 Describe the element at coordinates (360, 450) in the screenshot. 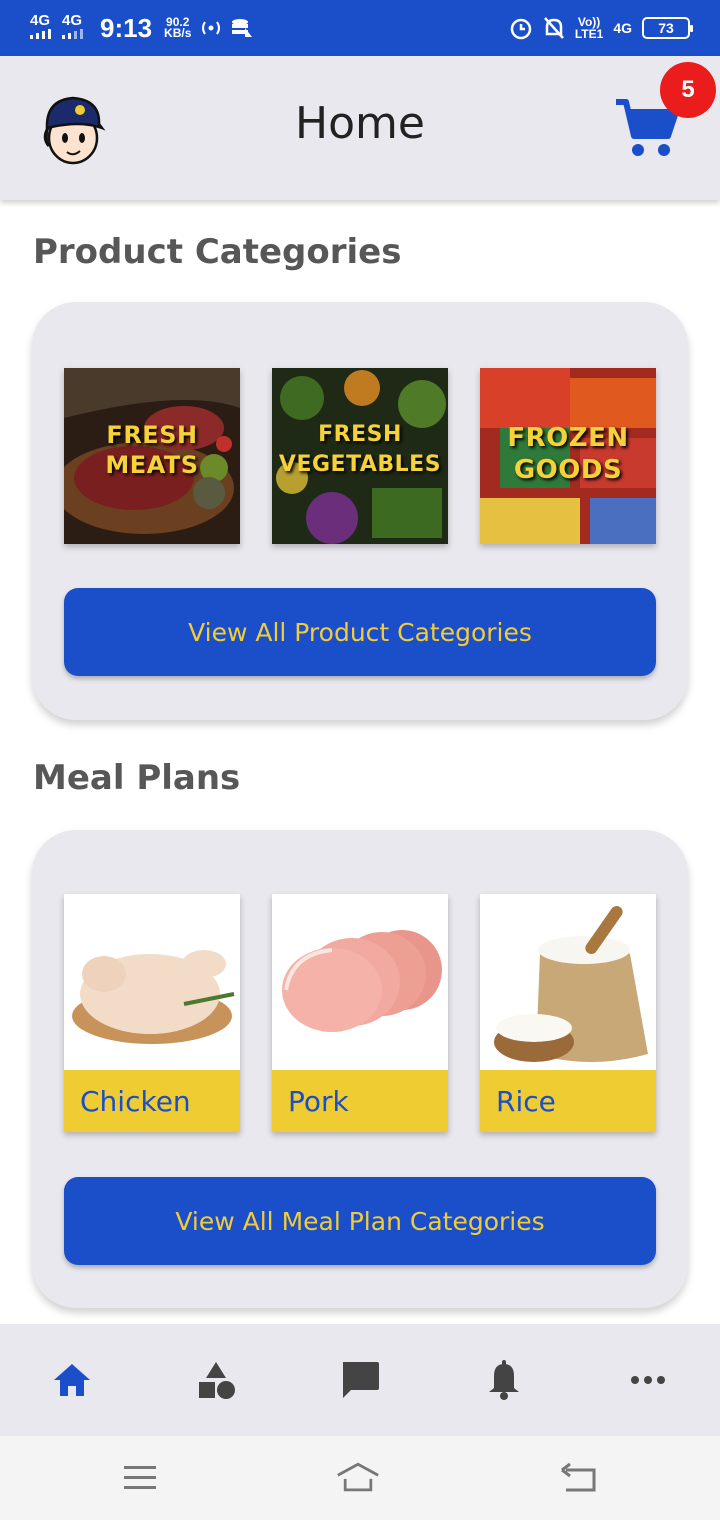

I see `fresh-vegetables-label: FRESH VEGETABLES` at that location.